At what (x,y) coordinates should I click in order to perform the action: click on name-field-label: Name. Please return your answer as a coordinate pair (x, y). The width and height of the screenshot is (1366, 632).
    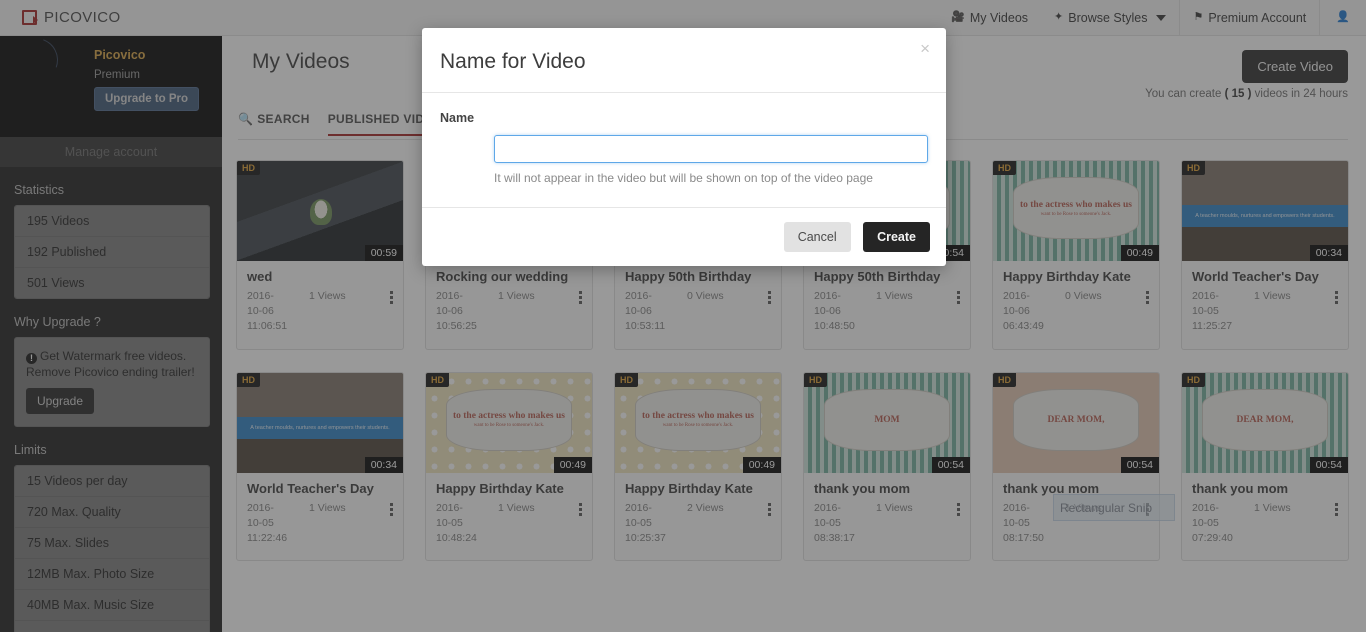
    Looking at the image, I should click on (457, 118).